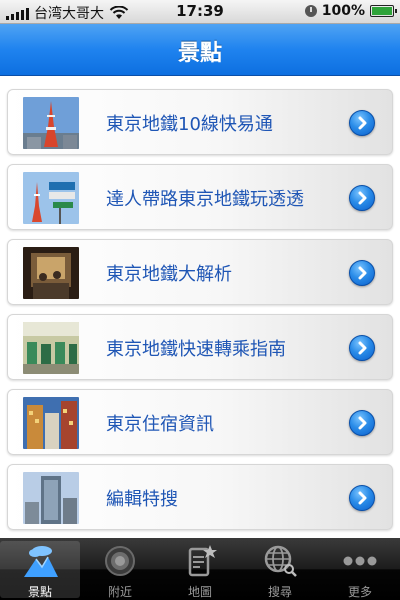 This screenshot has height=600, width=400. I want to click on list-item-transfer-guide: 東京地鐵快速轉乘指南, so click(200, 347).